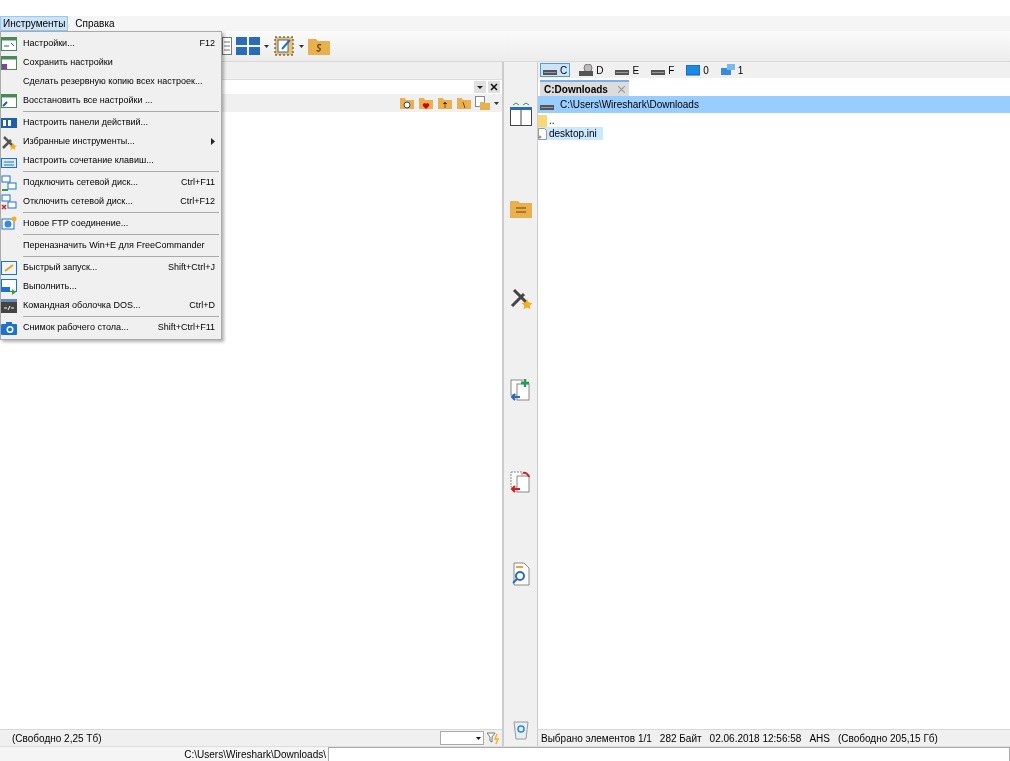 This screenshot has width=1010, height=761. I want to click on file-row: .., so click(549, 120).